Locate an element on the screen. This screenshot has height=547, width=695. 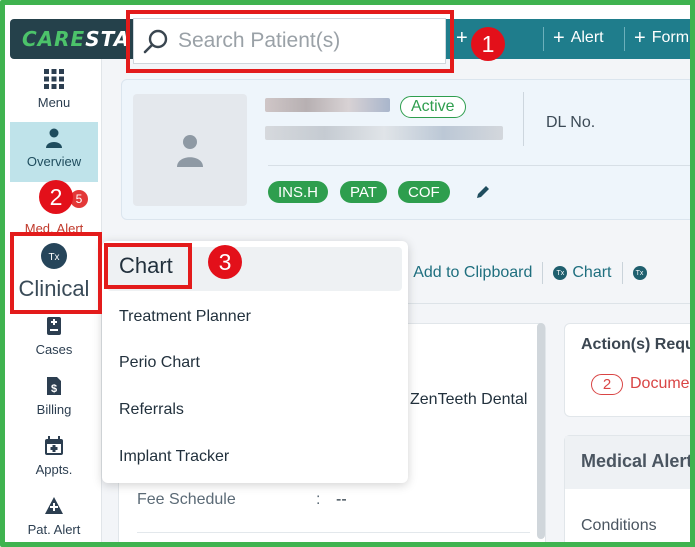
annotation-box-clinical is located at coordinates (56, 273).